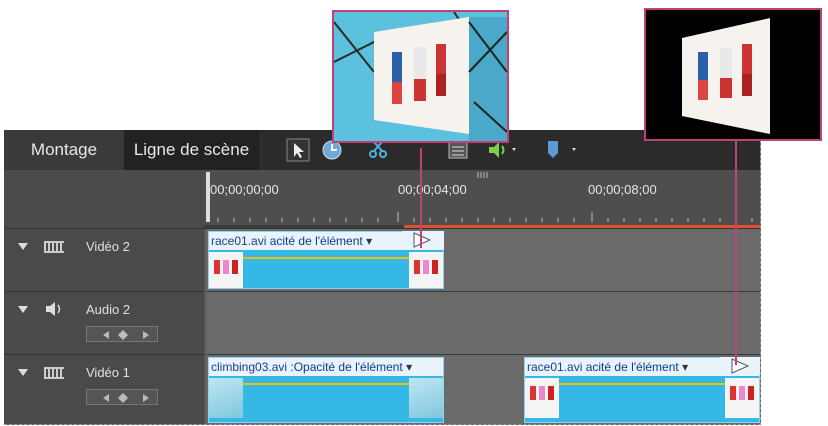  What do you see at coordinates (55, 311) in the screenshot?
I see `speaker-icon` at bounding box center [55, 311].